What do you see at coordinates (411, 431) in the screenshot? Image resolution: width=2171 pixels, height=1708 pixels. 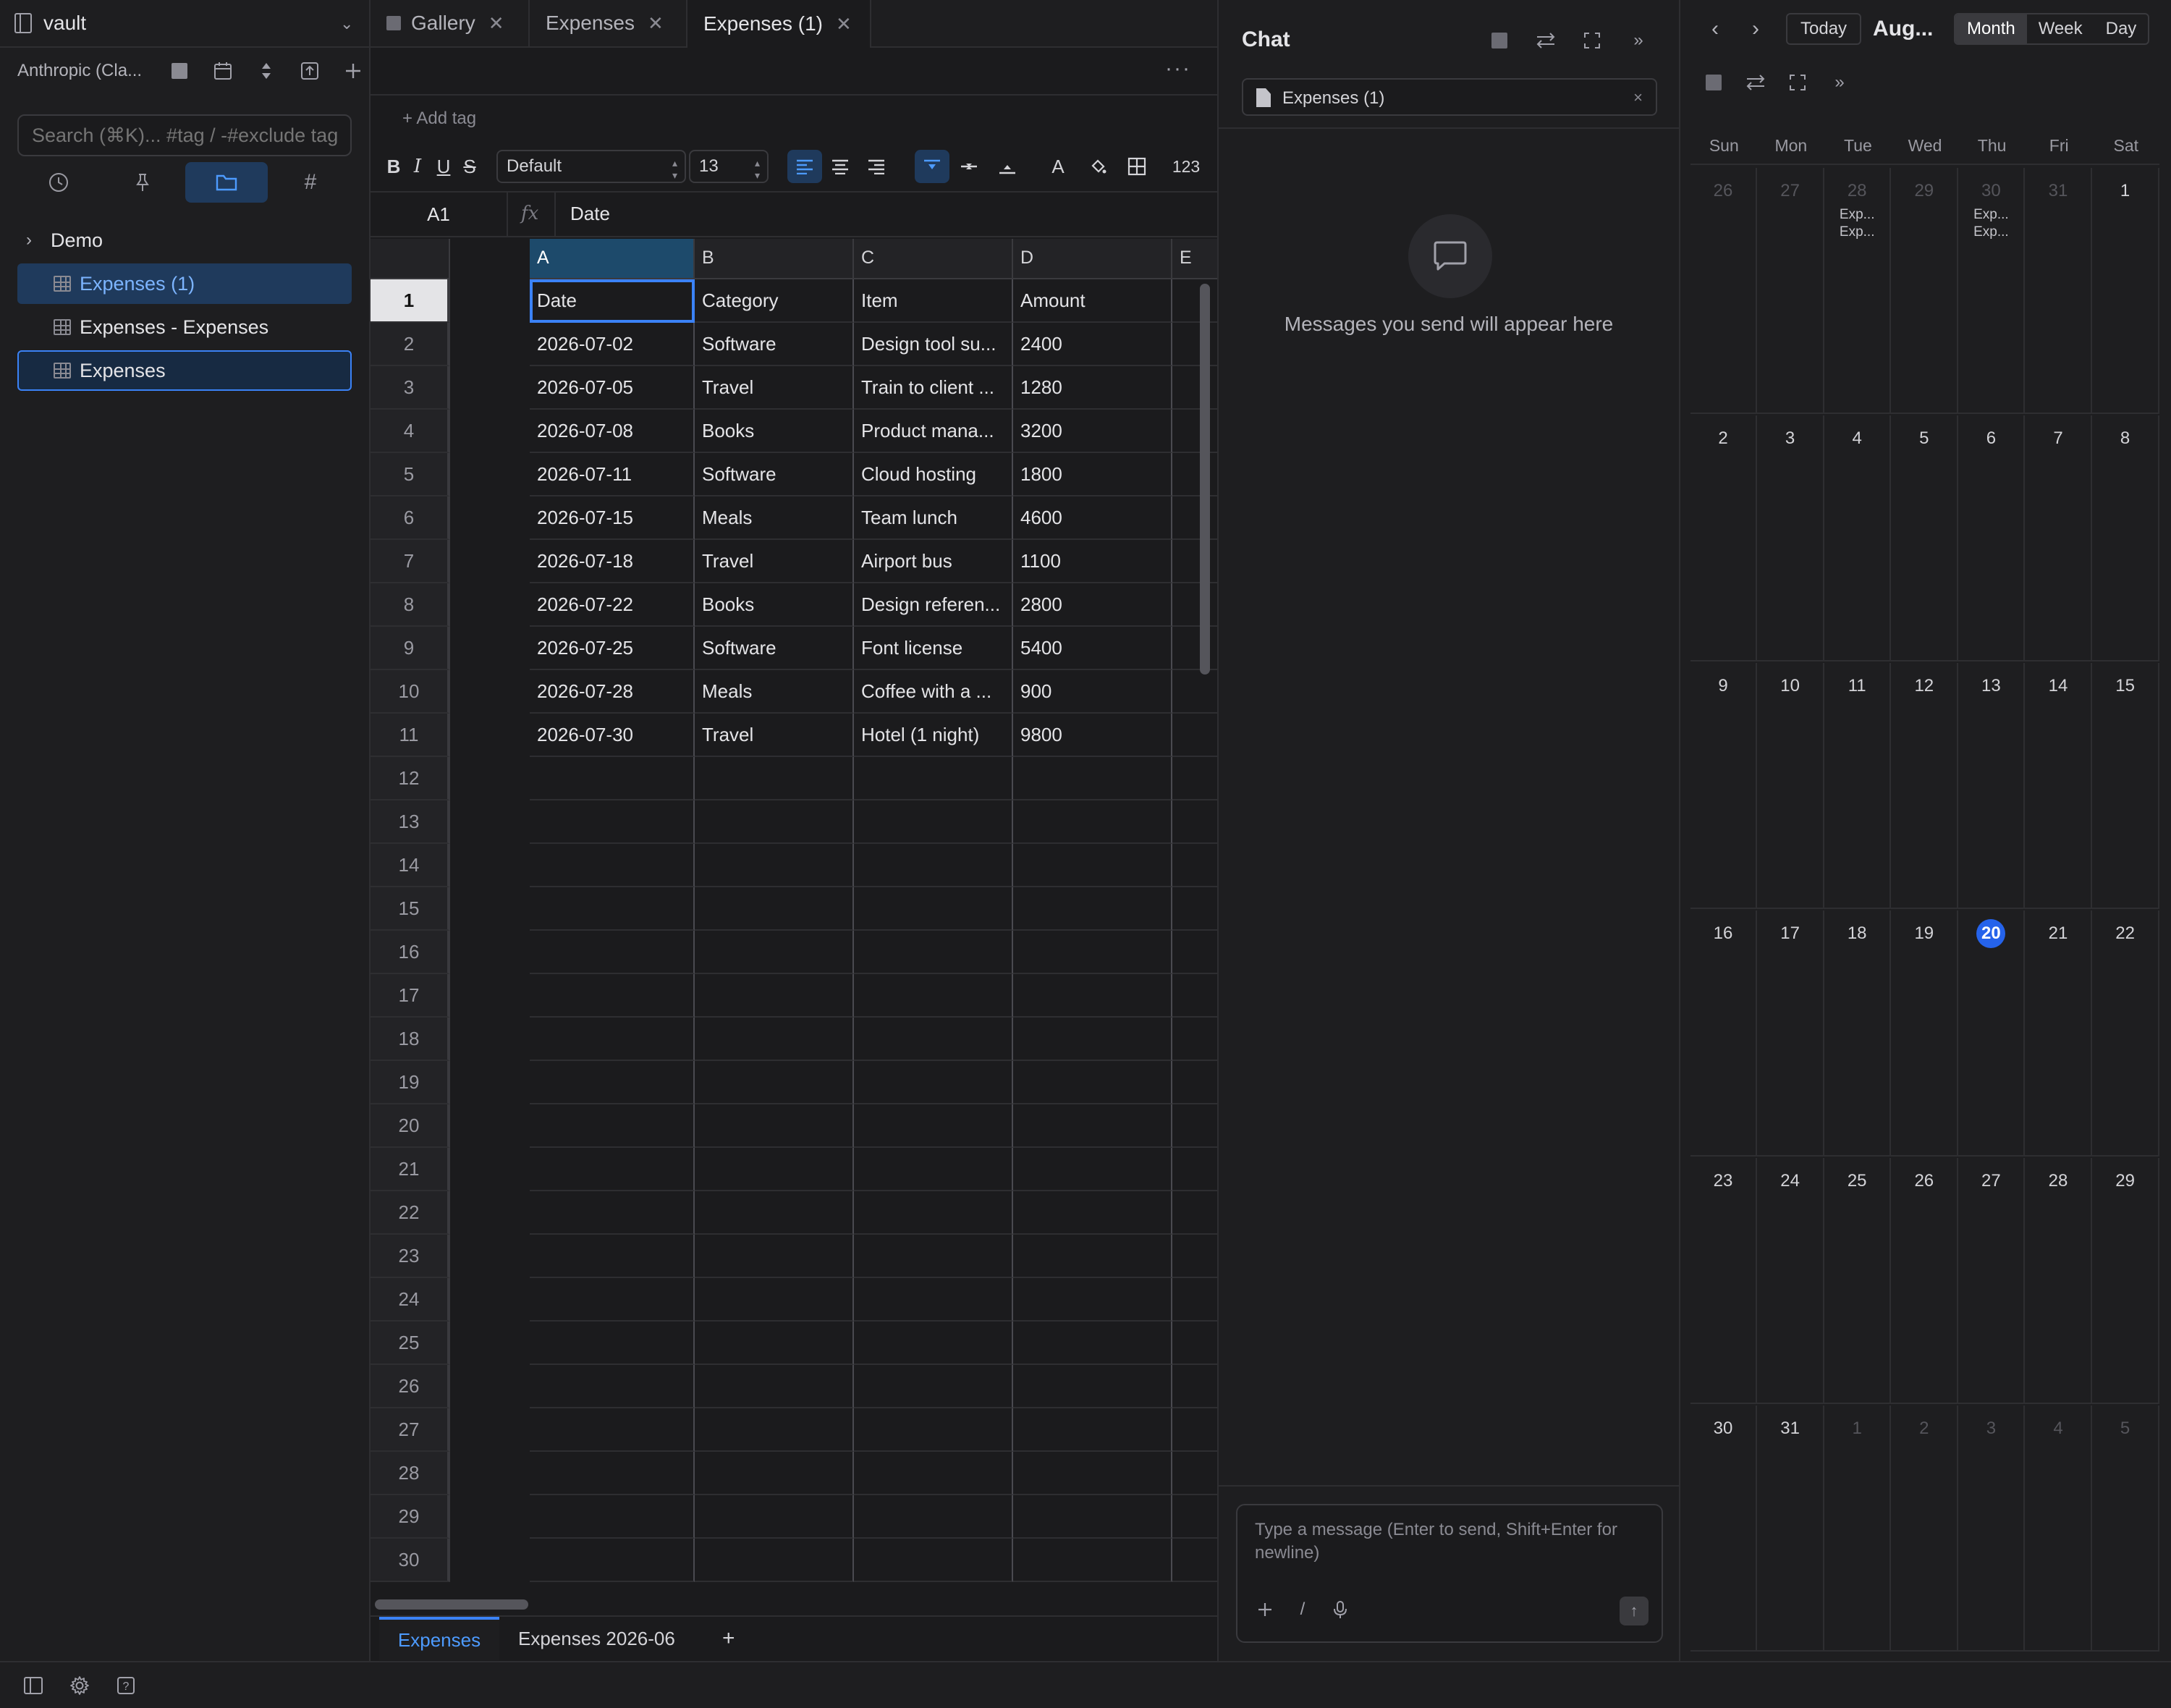 I see `row-header: 4` at bounding box center [411, 431].